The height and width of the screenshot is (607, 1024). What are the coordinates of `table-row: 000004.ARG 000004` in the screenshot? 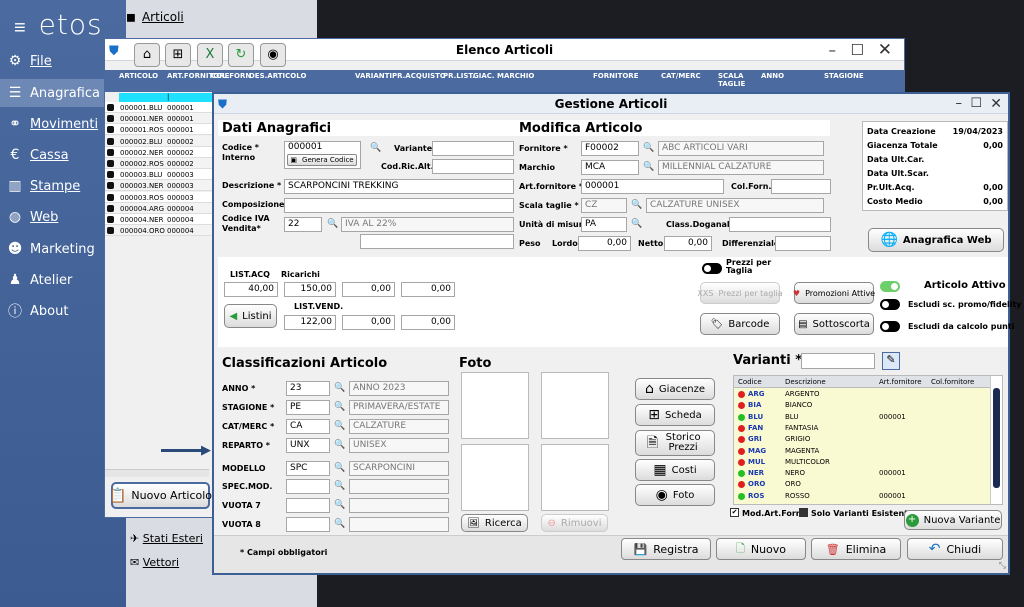 It's located at (160, 208).